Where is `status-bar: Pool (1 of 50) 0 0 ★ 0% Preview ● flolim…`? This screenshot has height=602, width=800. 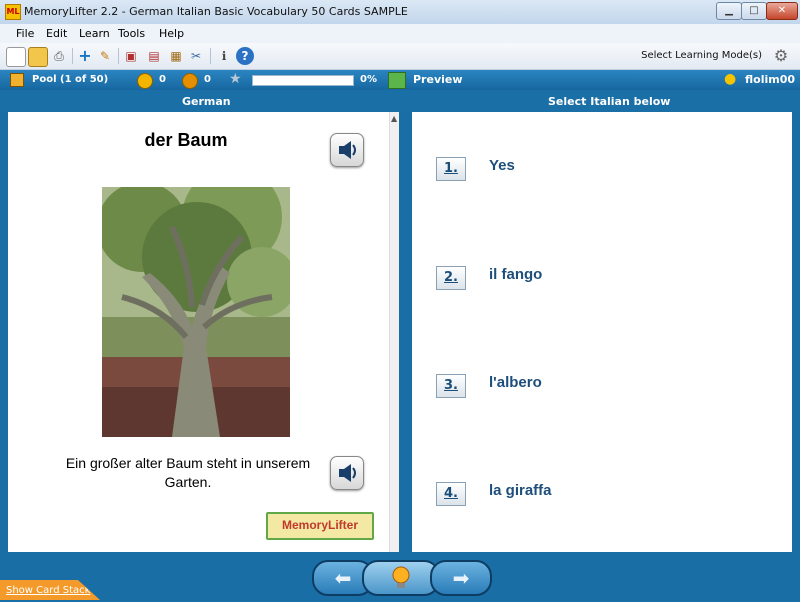 status-bar: Pool (1 of 50) 0 0 ★ 0% Preview ● flolim… is located at coordinates (400, 80).